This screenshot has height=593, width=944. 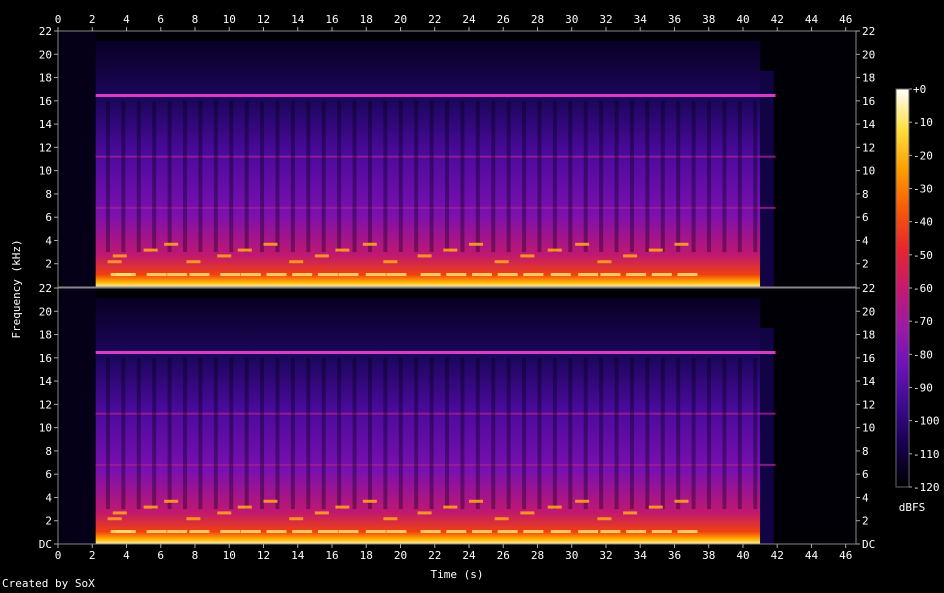 I want to click on colorbar-tick-label: -60, so click(x=923, y=288).